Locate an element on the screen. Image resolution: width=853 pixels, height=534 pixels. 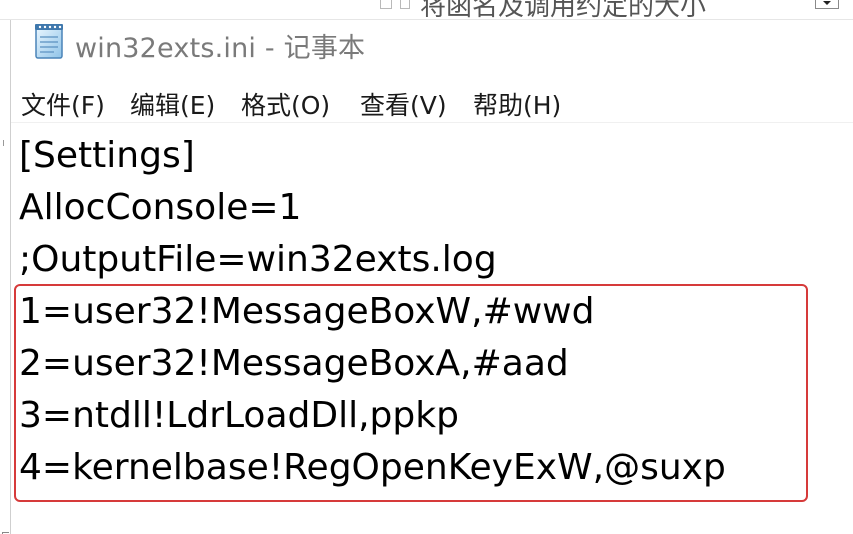
menu-file: 文件(F) is located at coordinates (63, 104).